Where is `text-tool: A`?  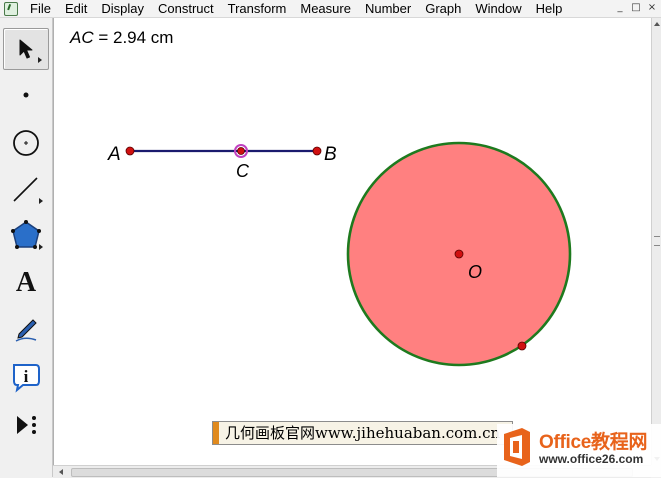 text-tool: A is located at coordinates (26, 283).